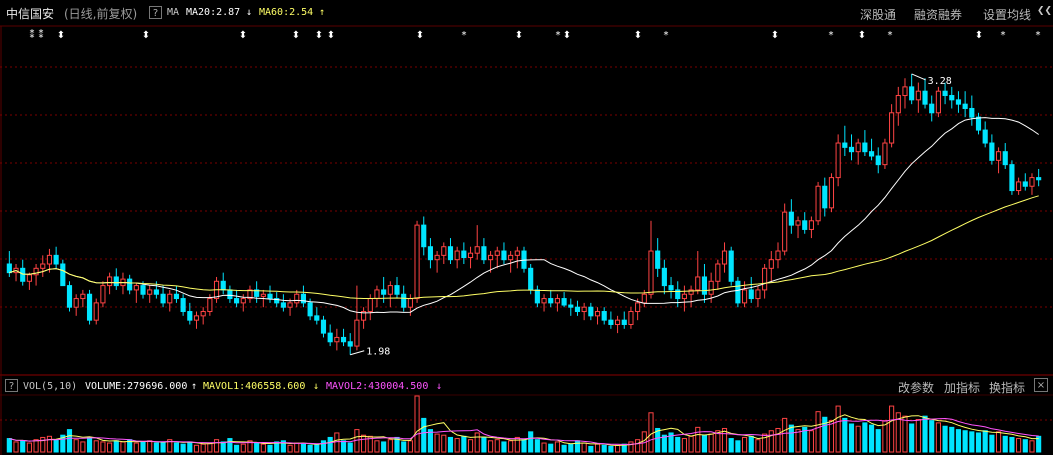 The width and height of the screenshot is (1053, 455). What do you see at coordinates (136, 386) in the screenshot?
I see `volume-value: VOLUME:279696.000` at bounding box center [136, 386].